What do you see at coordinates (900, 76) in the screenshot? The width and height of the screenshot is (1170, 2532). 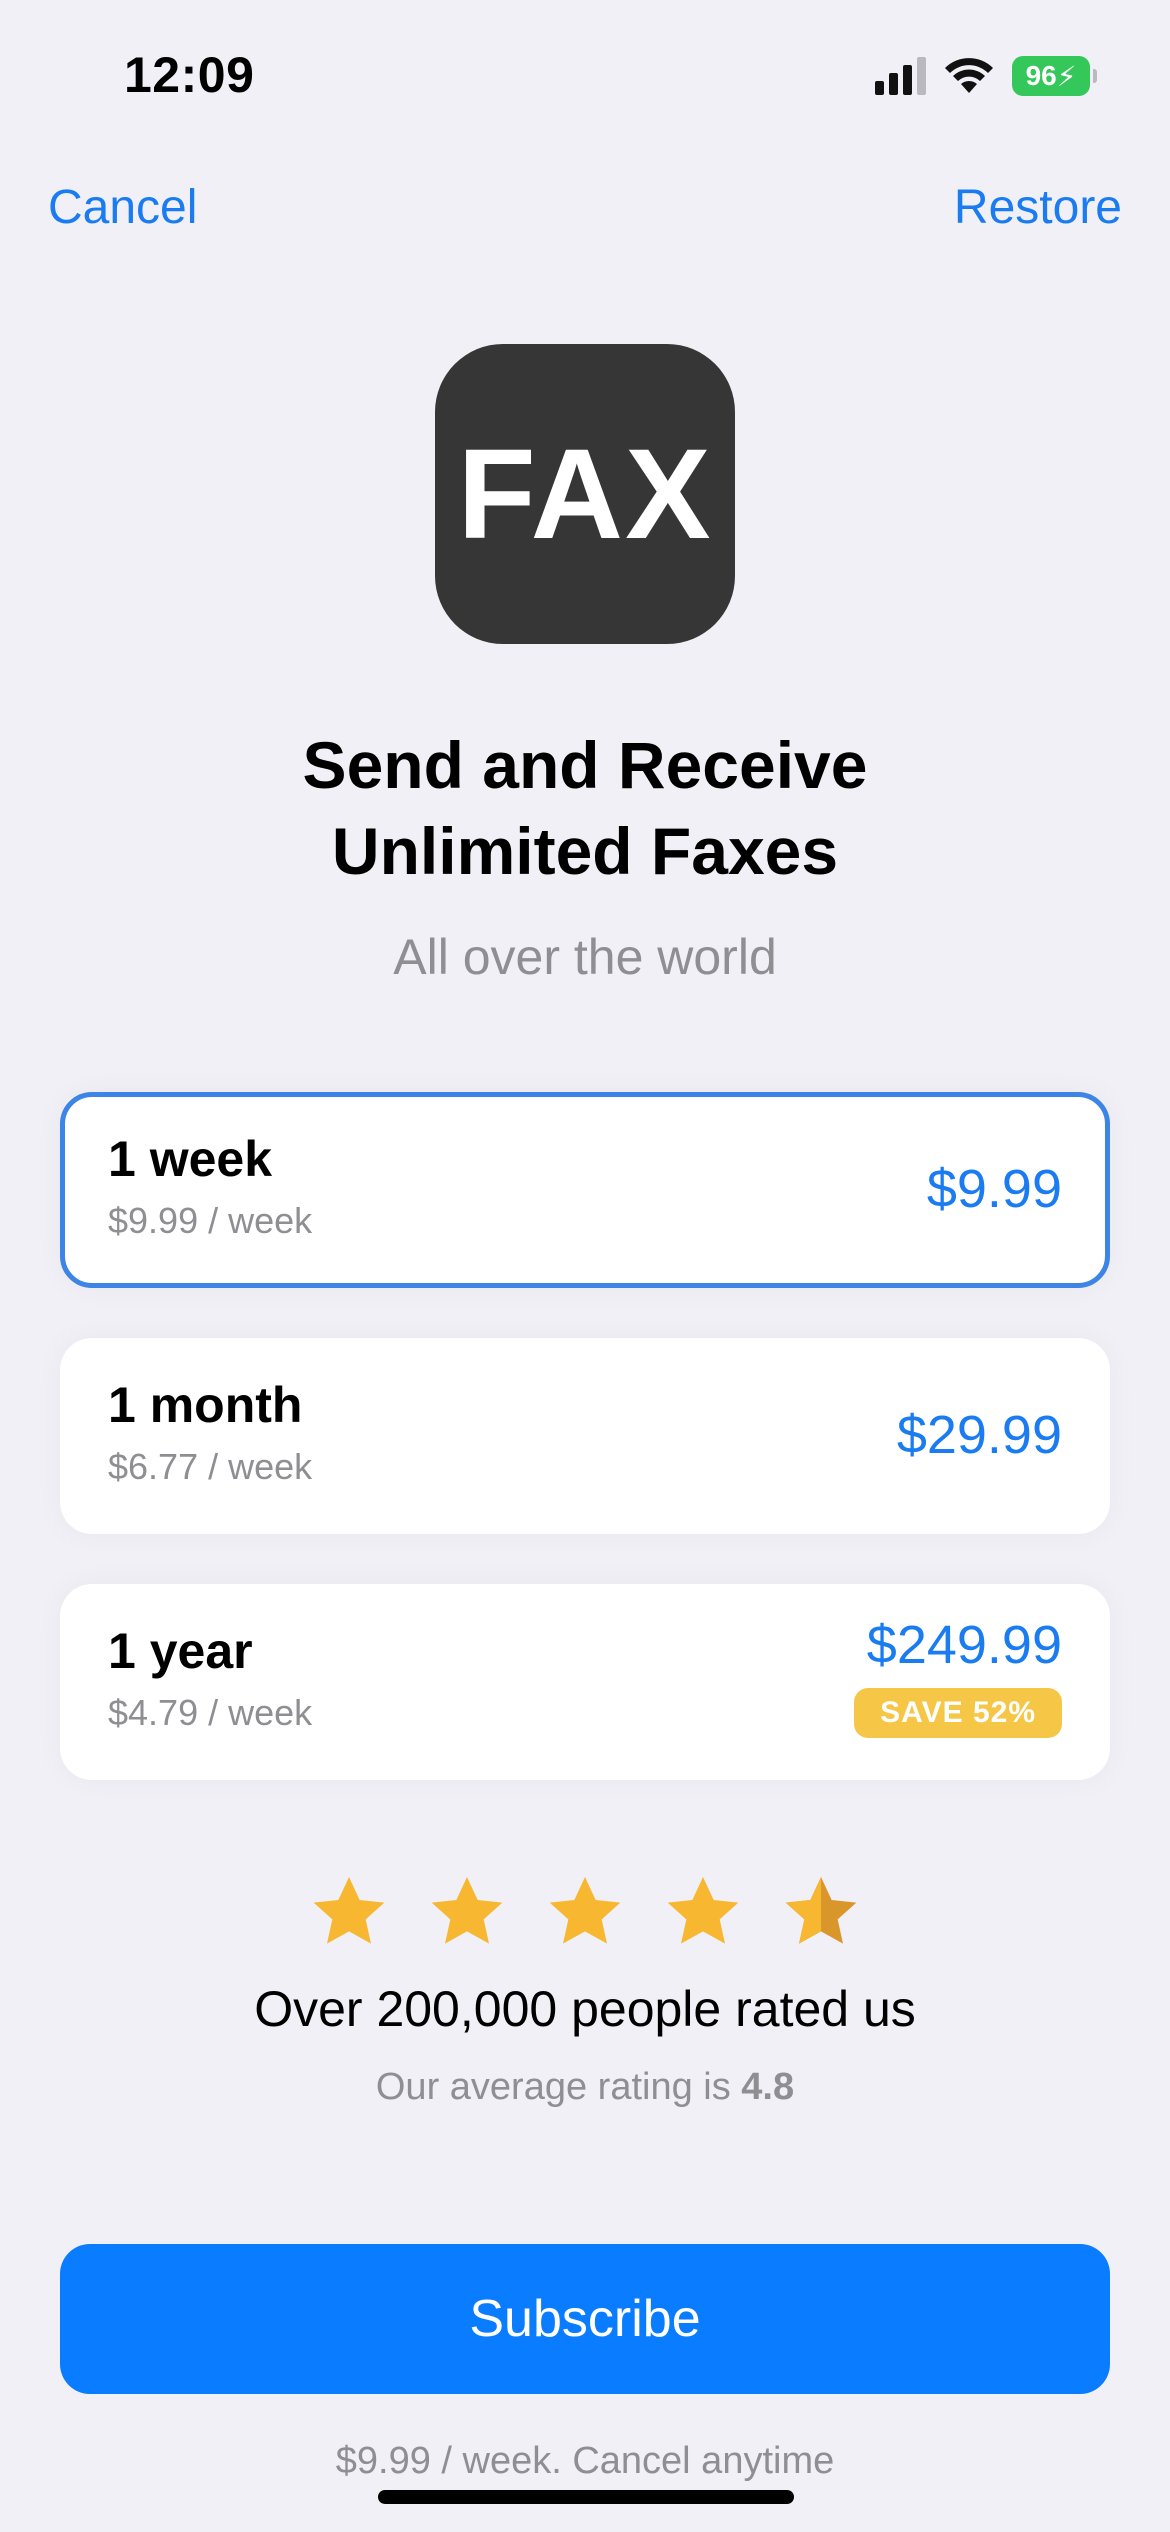 I see `cellular-signal-icon` at bounding box center [900, 76].